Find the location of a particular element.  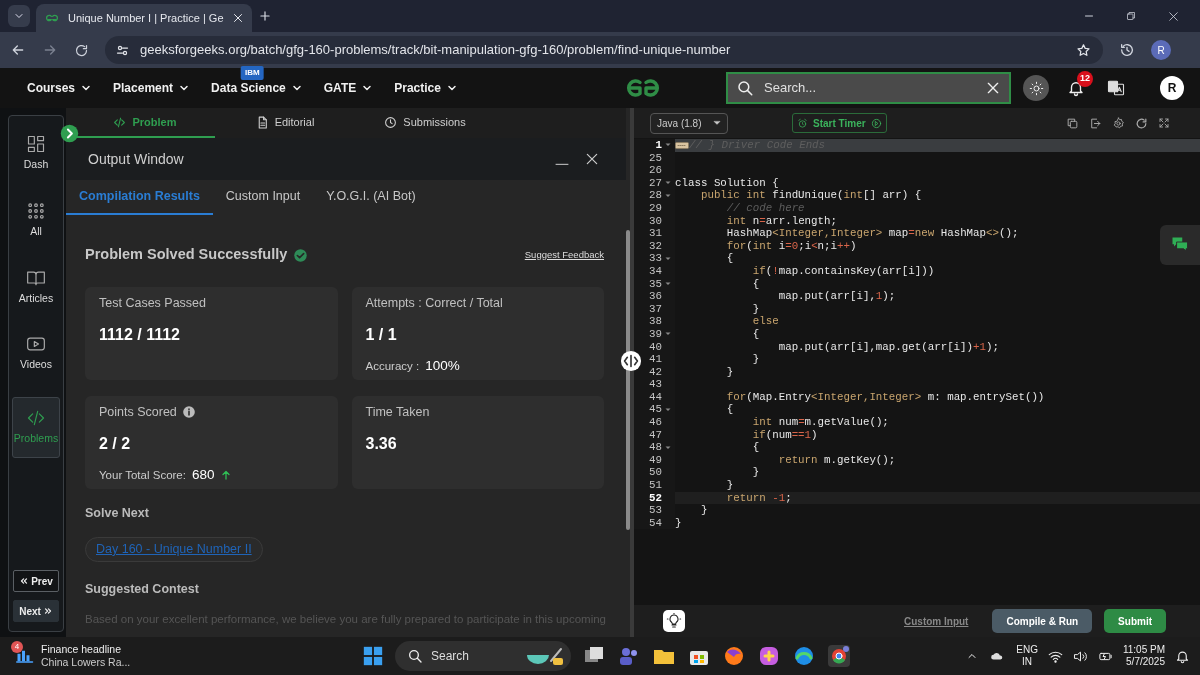

compile-run-button: Compile & Run is located at coordinates (1042, 621).